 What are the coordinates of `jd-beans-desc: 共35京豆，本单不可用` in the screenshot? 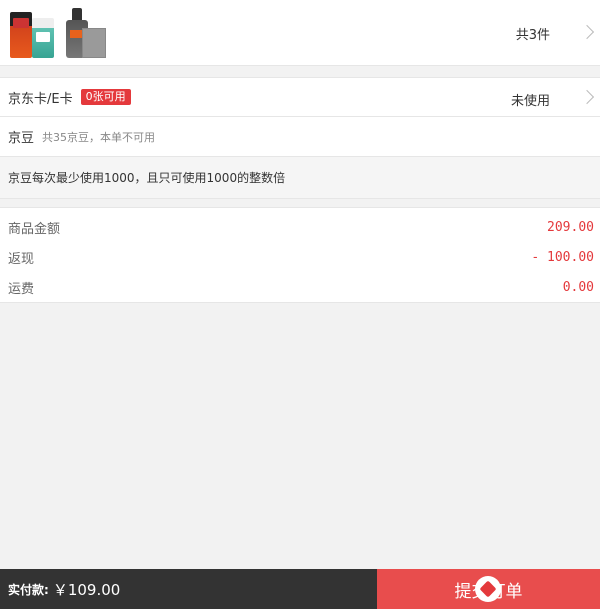 It's located at (99, 137).